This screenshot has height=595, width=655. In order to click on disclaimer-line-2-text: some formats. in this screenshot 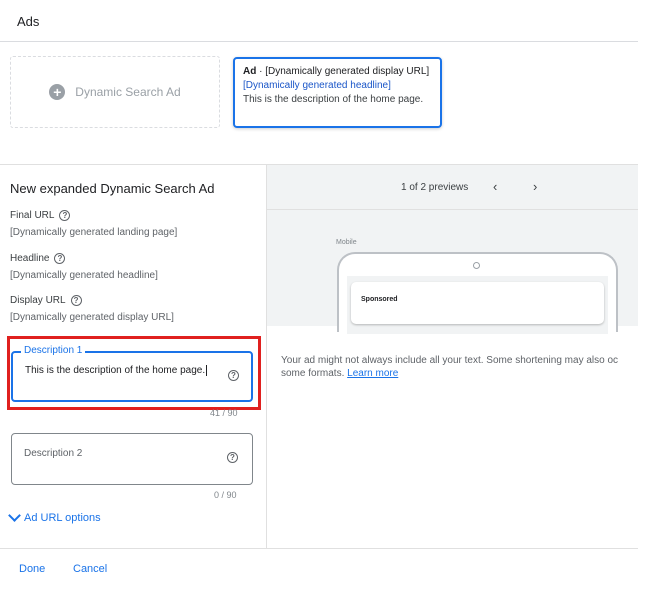, I will do `click(314, 373)`.